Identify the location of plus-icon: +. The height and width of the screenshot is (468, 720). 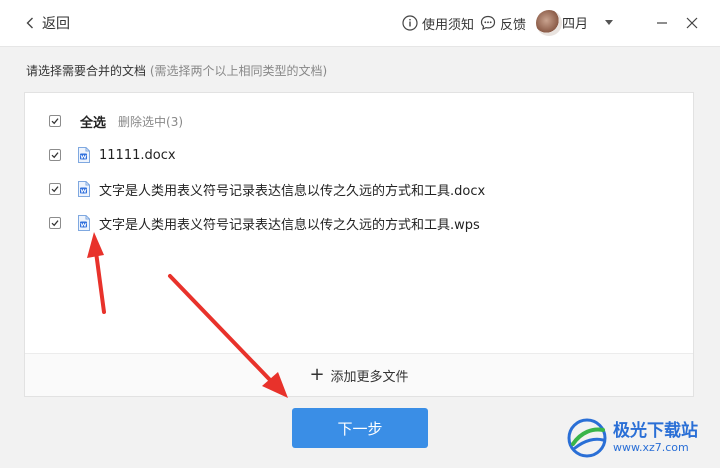
(317, 374).